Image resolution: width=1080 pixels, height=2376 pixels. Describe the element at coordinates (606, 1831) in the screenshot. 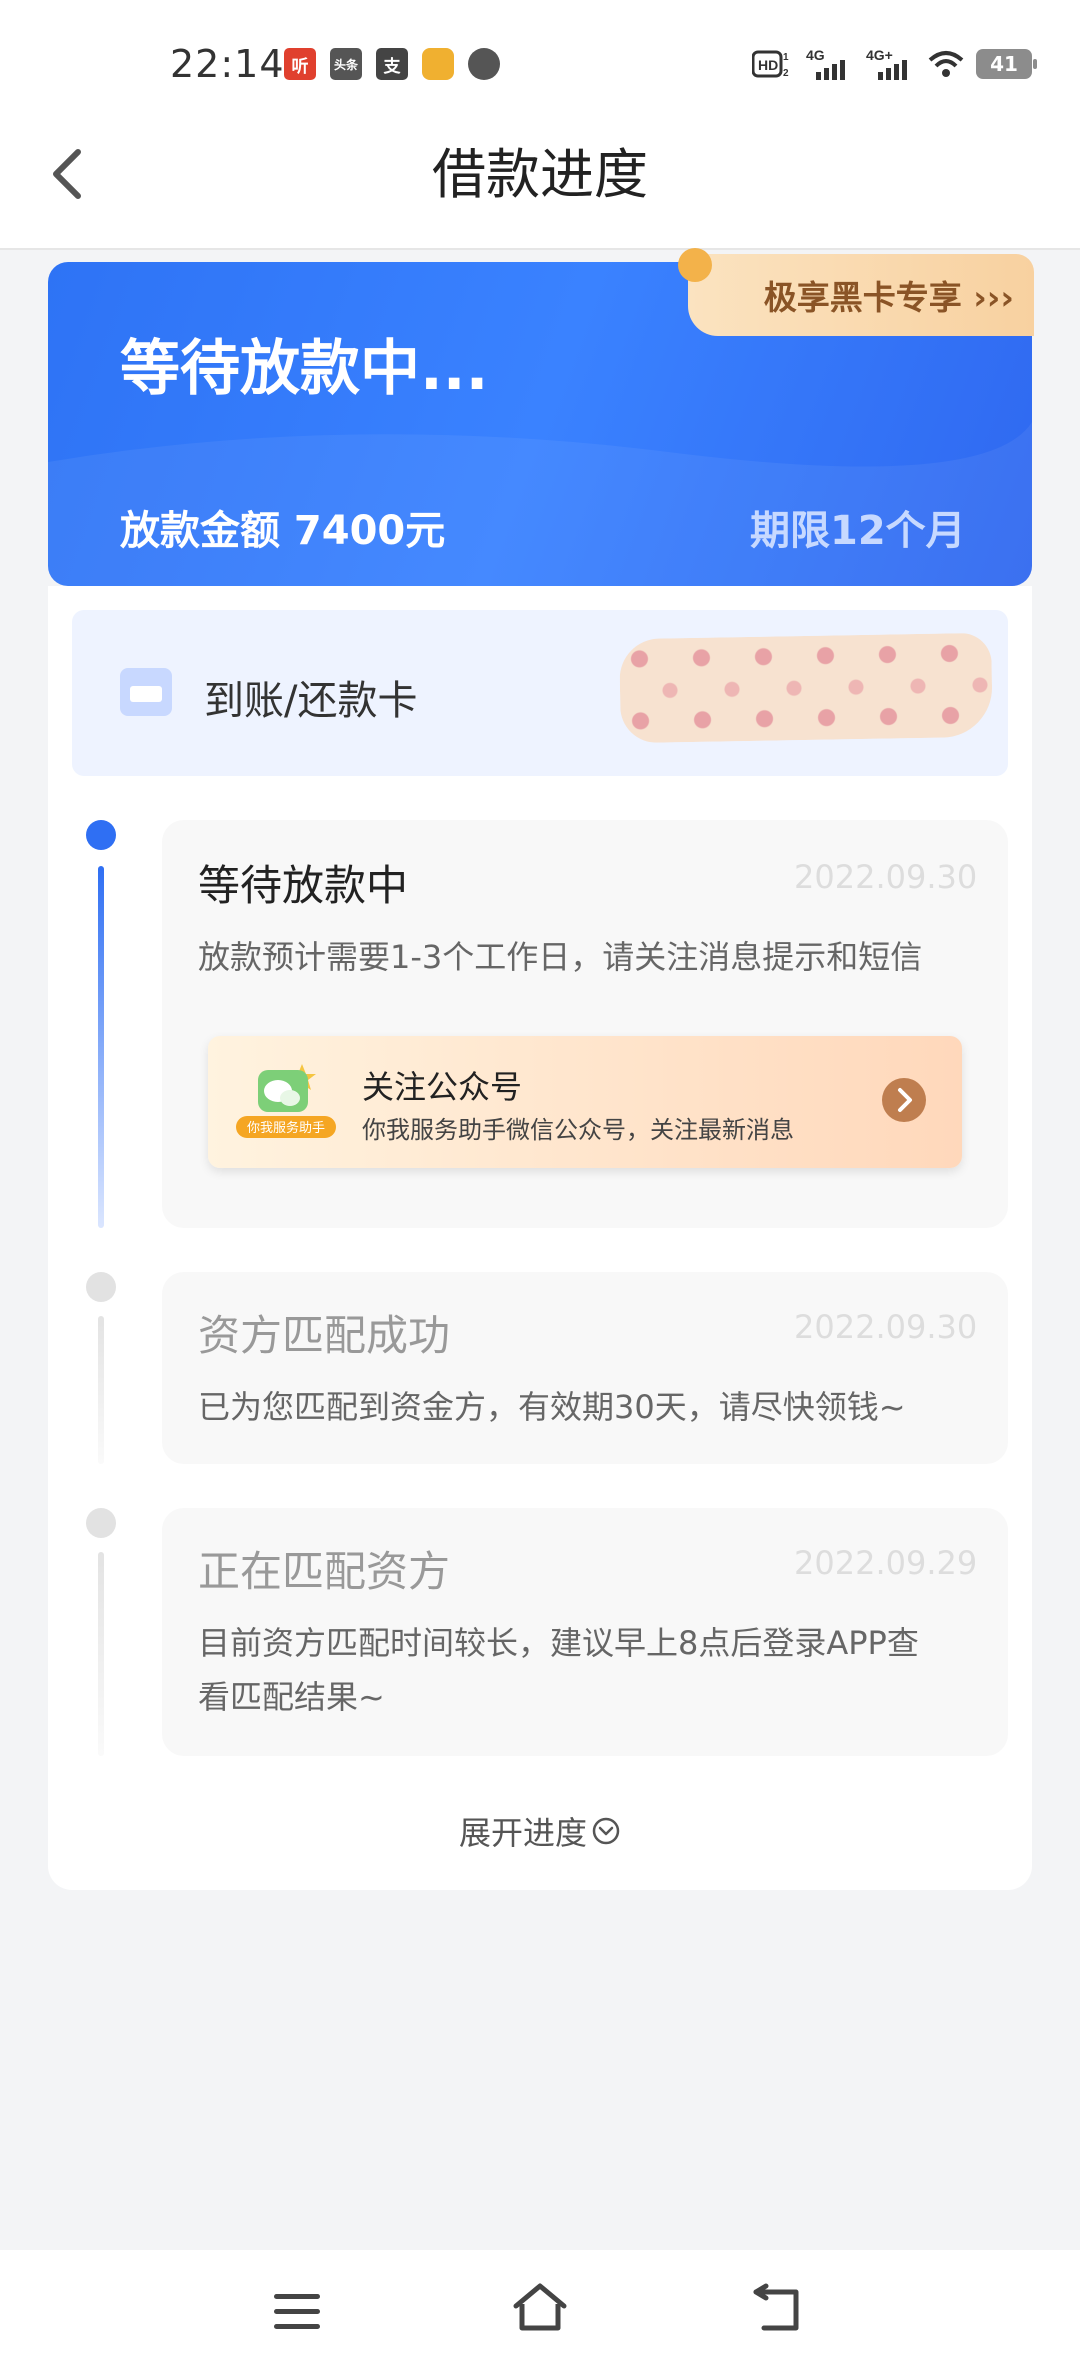

I see `chevron-down-circle-icon` at that location.